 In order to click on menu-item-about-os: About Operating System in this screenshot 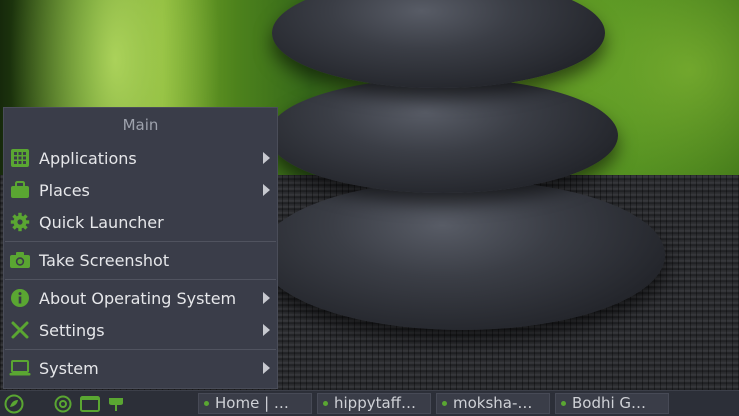, I will do `click(140, 298)`.